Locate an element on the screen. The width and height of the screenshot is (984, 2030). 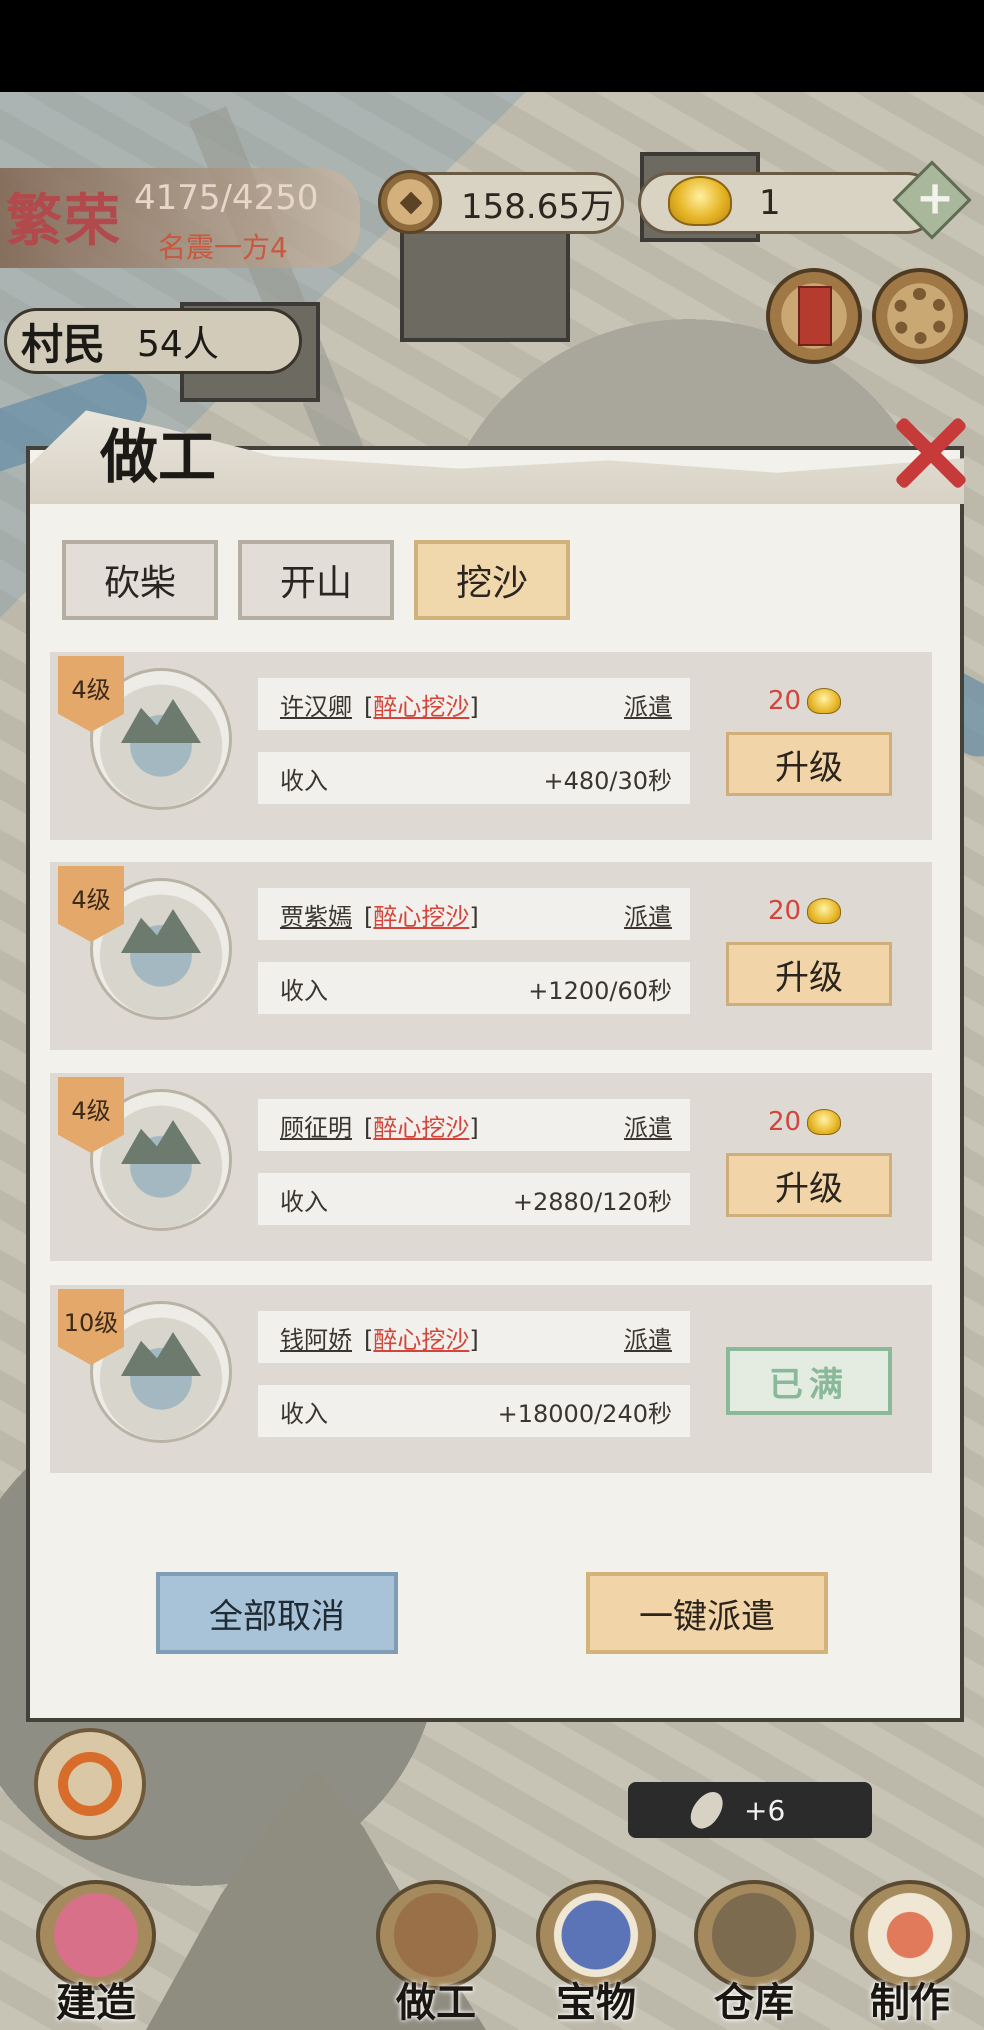
worker-info: 贾紫嫣 [醉心挖沙] 派遣 is located at coordinates (474, 914).